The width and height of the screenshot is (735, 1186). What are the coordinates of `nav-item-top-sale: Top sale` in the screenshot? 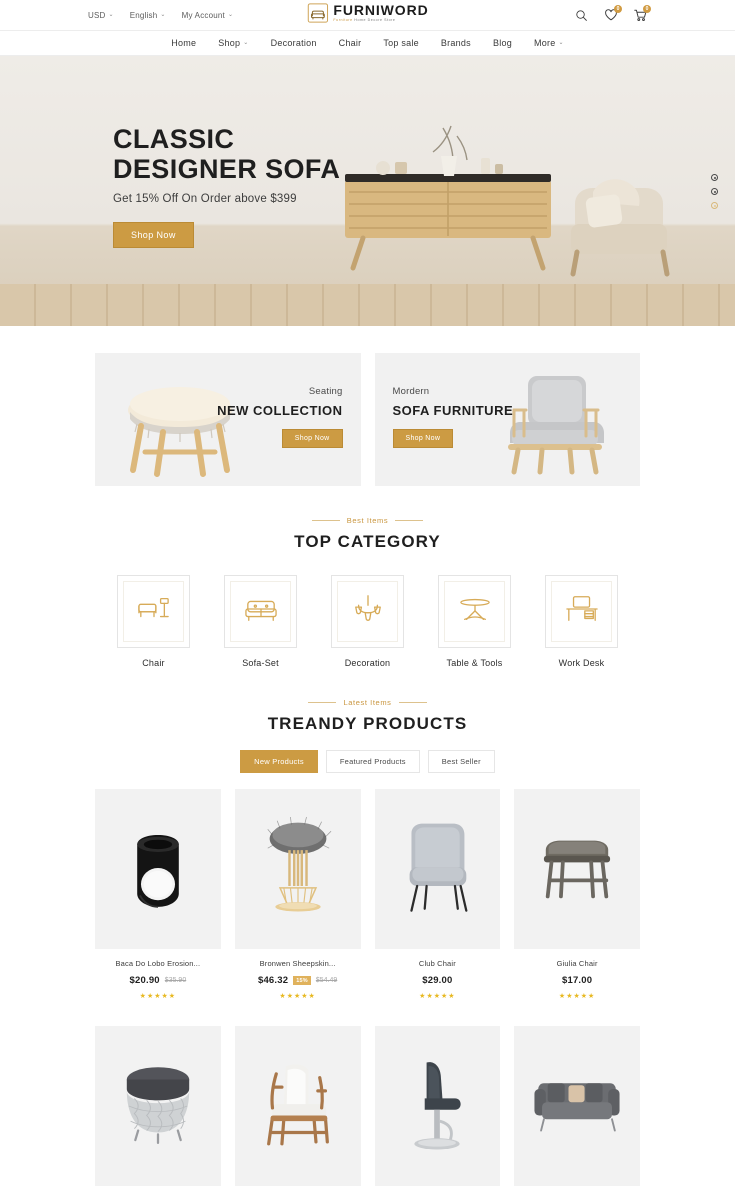 It's located at (401, 43).